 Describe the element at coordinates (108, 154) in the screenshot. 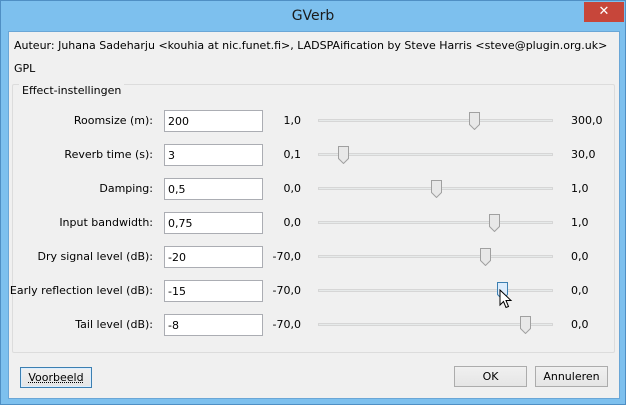

I see `param-label: Reverb time (s):` at that location.